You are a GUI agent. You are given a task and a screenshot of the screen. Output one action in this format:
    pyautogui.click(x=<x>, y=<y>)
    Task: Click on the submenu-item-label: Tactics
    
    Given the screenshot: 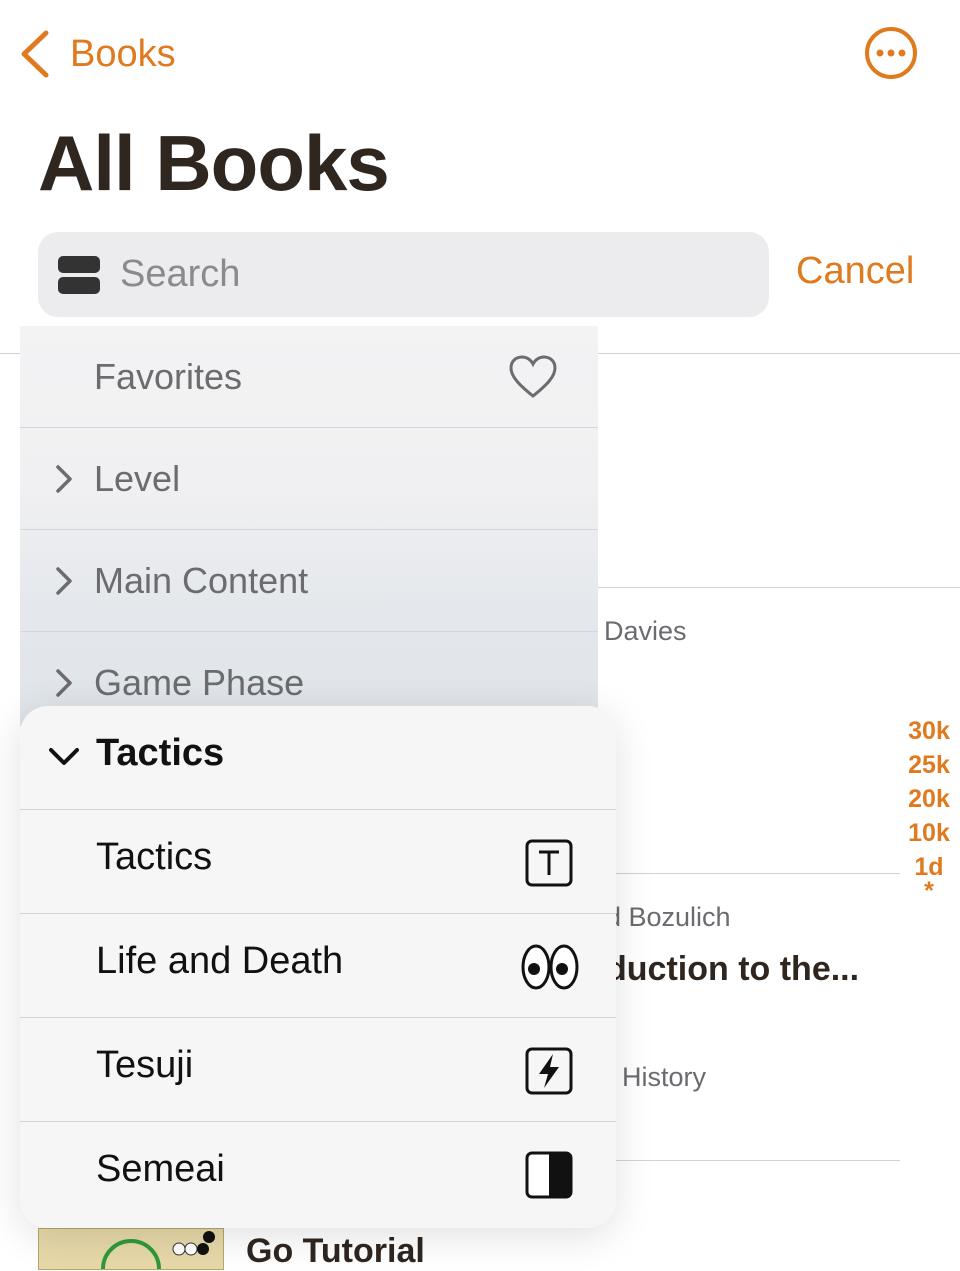 What is the action you would take?
    pyautogui.click(x=154, y=857)
    